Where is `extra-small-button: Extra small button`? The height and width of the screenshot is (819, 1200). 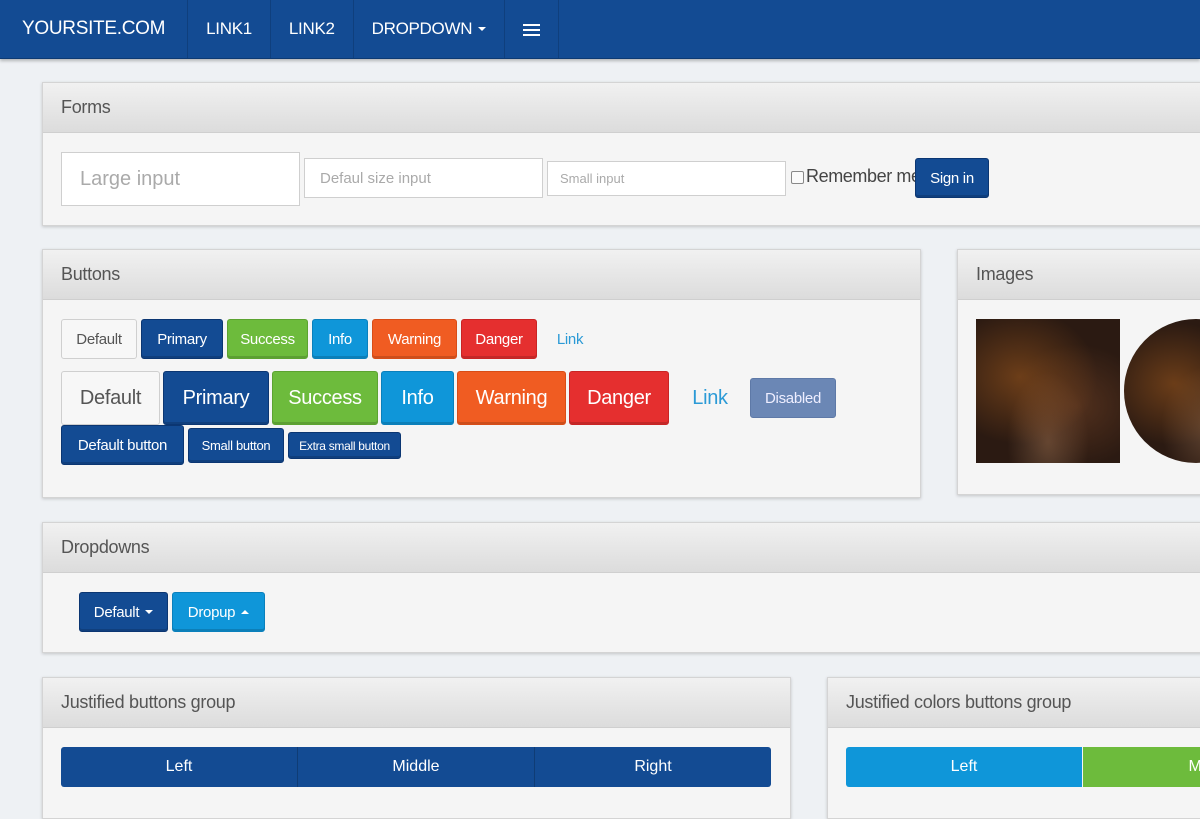
extra-small-button: Extra small button is located at coordinates (344, 445).